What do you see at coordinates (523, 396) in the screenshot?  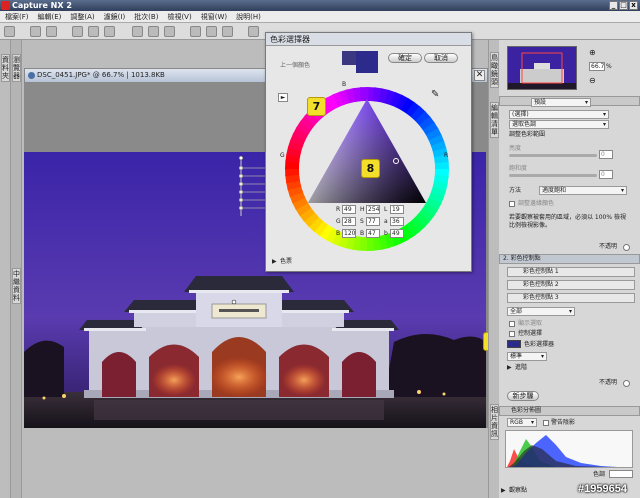 I see `new-step-button: 新步驟` at bounding box center [523, 396].